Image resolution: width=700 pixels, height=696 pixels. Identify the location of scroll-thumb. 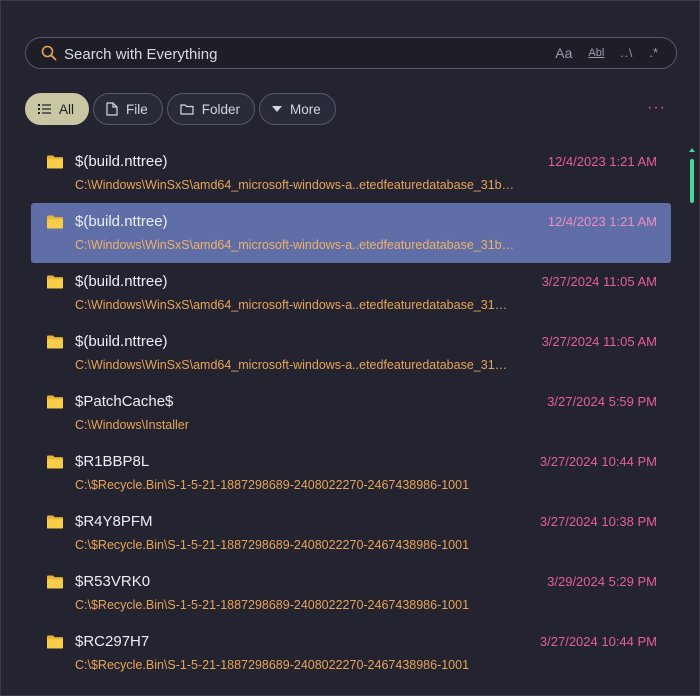
(692, 181).